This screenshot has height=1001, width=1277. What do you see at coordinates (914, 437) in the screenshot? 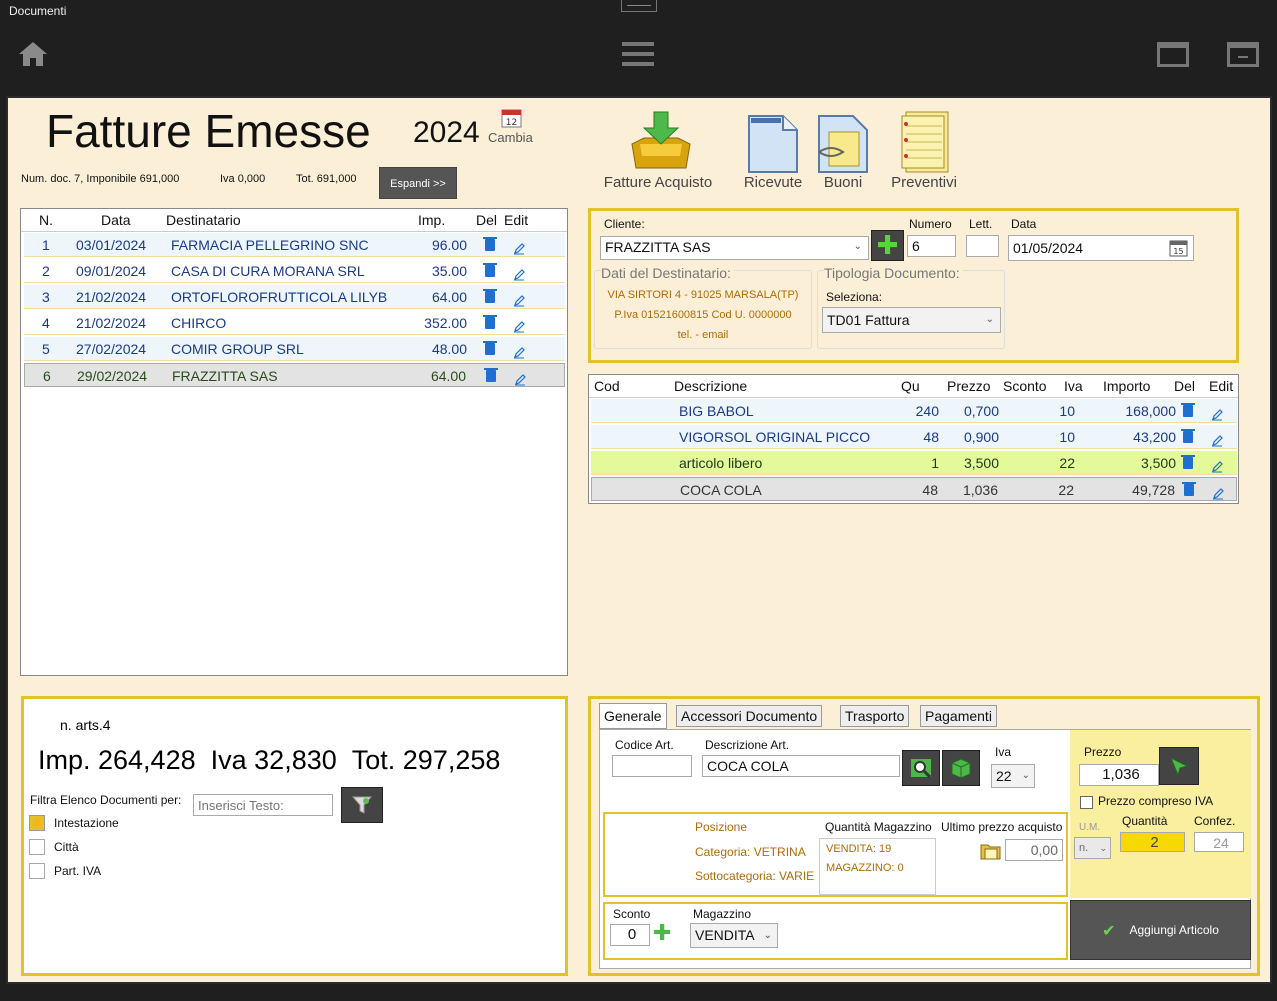
I see `article-row: VIGORSOL ORIGINAL PICCO 48 0,900 10 43,200` at bounding box center [914, 437].